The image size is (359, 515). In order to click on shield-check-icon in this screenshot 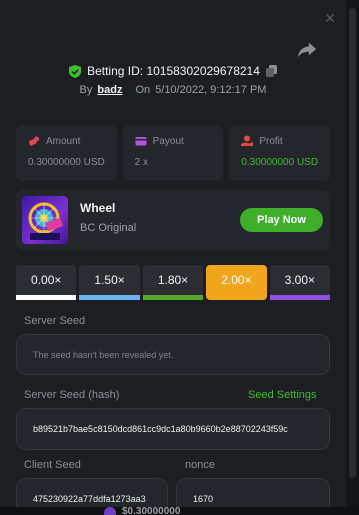, I will do `click(75, 71)`.